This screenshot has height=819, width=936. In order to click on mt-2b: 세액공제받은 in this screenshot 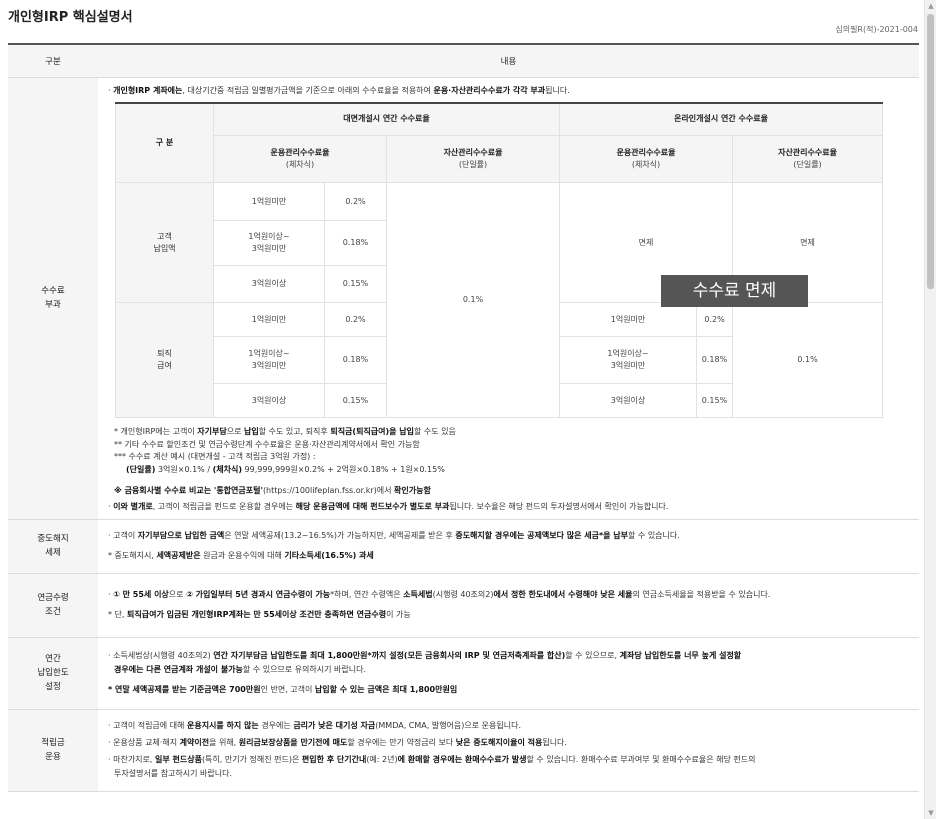, I will do `click(178, 555)`.